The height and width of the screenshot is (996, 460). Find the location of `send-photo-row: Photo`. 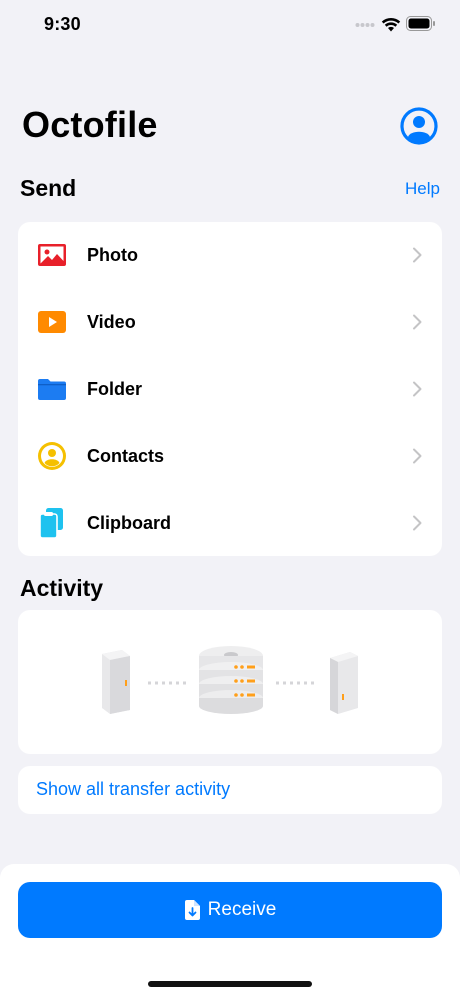

send-photo-row: Photo is located at coordinates (230, 255).